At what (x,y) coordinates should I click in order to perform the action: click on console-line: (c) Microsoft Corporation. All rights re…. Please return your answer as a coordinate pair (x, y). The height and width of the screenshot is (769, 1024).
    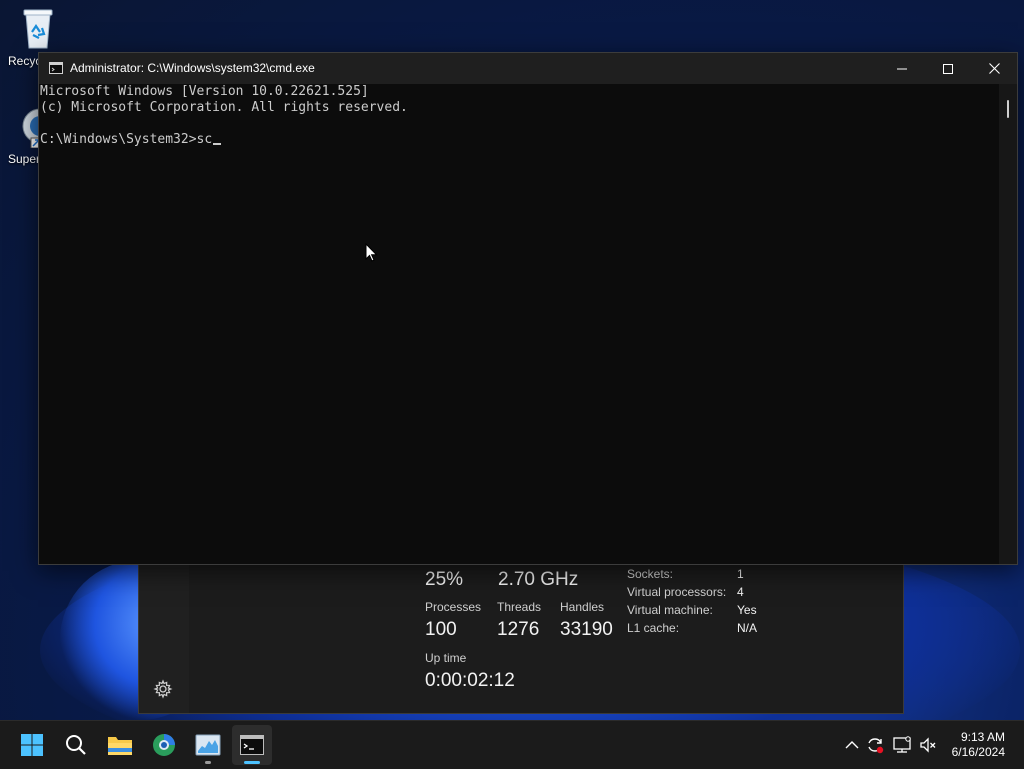
    Looking at the image, I should click on (224, 107).